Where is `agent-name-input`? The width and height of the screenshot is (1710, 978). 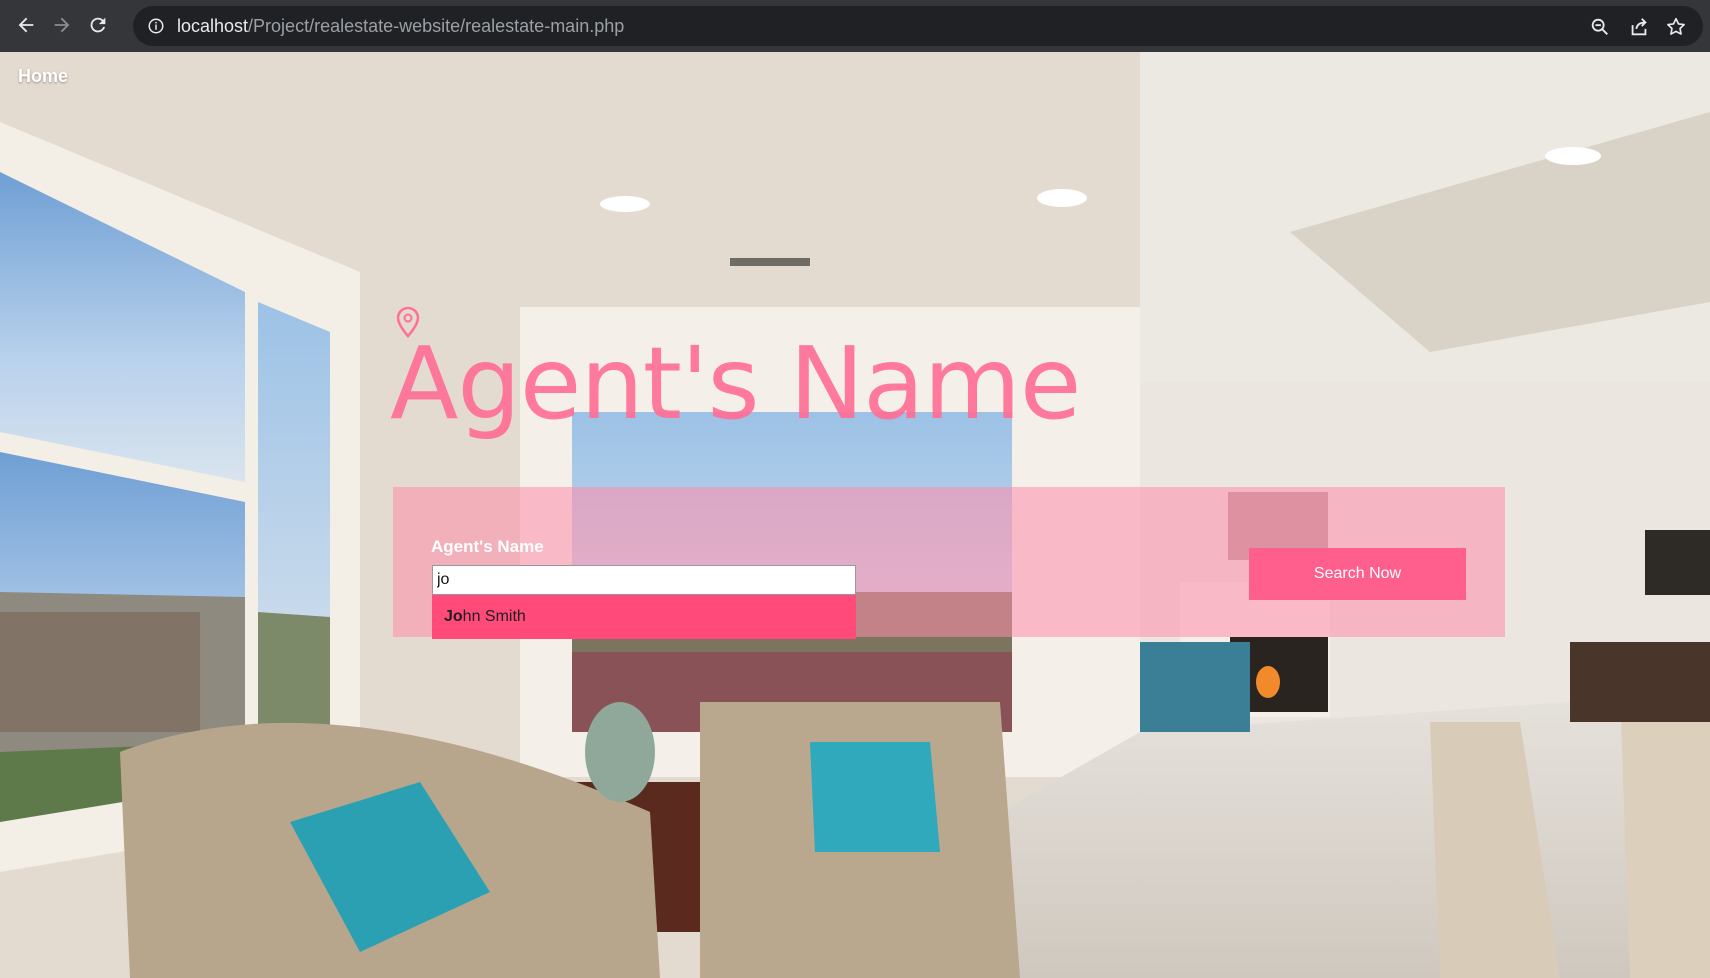 agent-name-input is located at coordinates (644, 580).